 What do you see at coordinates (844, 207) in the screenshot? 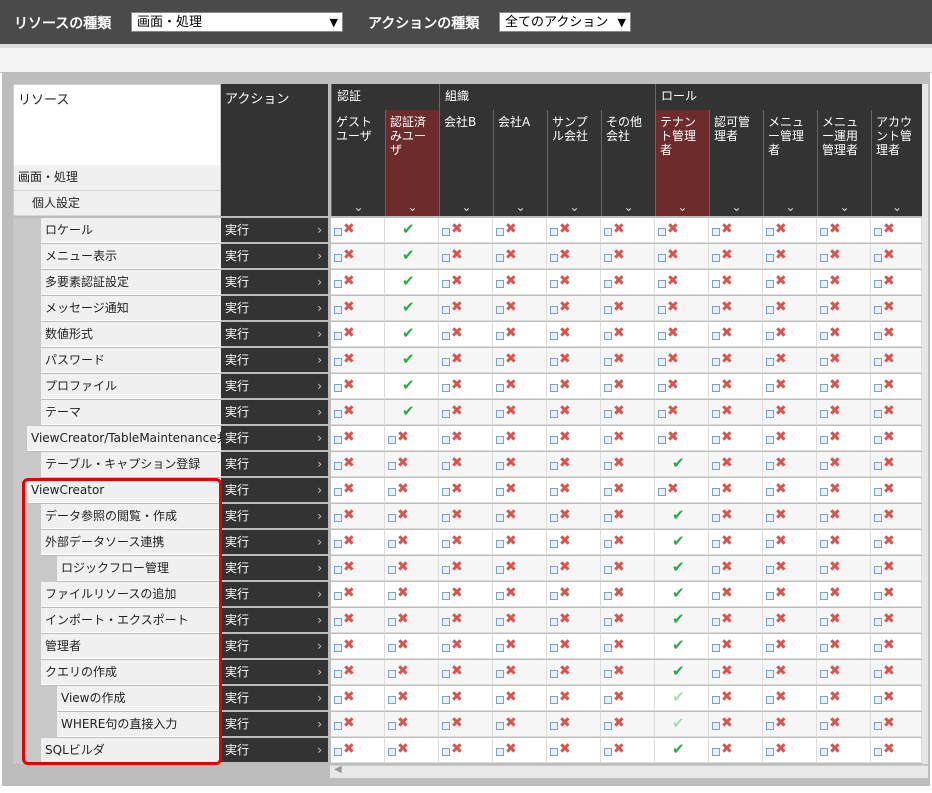
I see `chevron-down-icon: ⌄` at bounding box center [844, 207].